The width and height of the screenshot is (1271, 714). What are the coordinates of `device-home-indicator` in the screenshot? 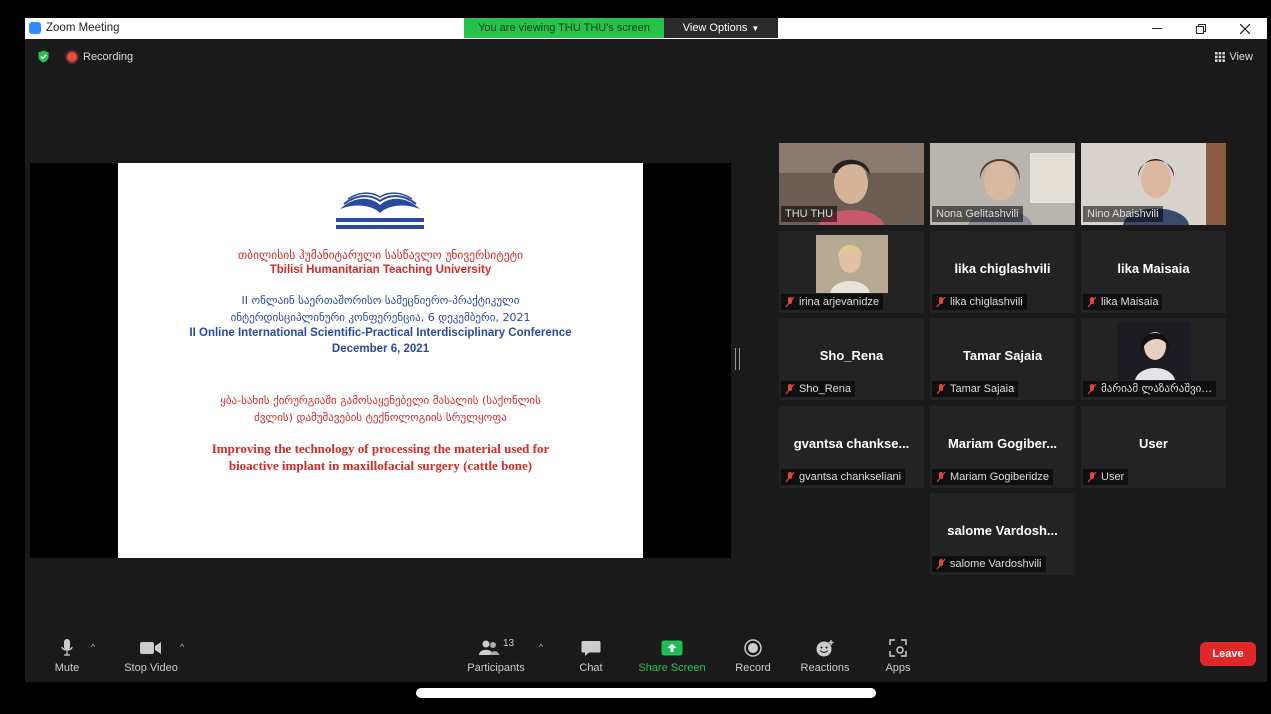 It's located at (646, 693).